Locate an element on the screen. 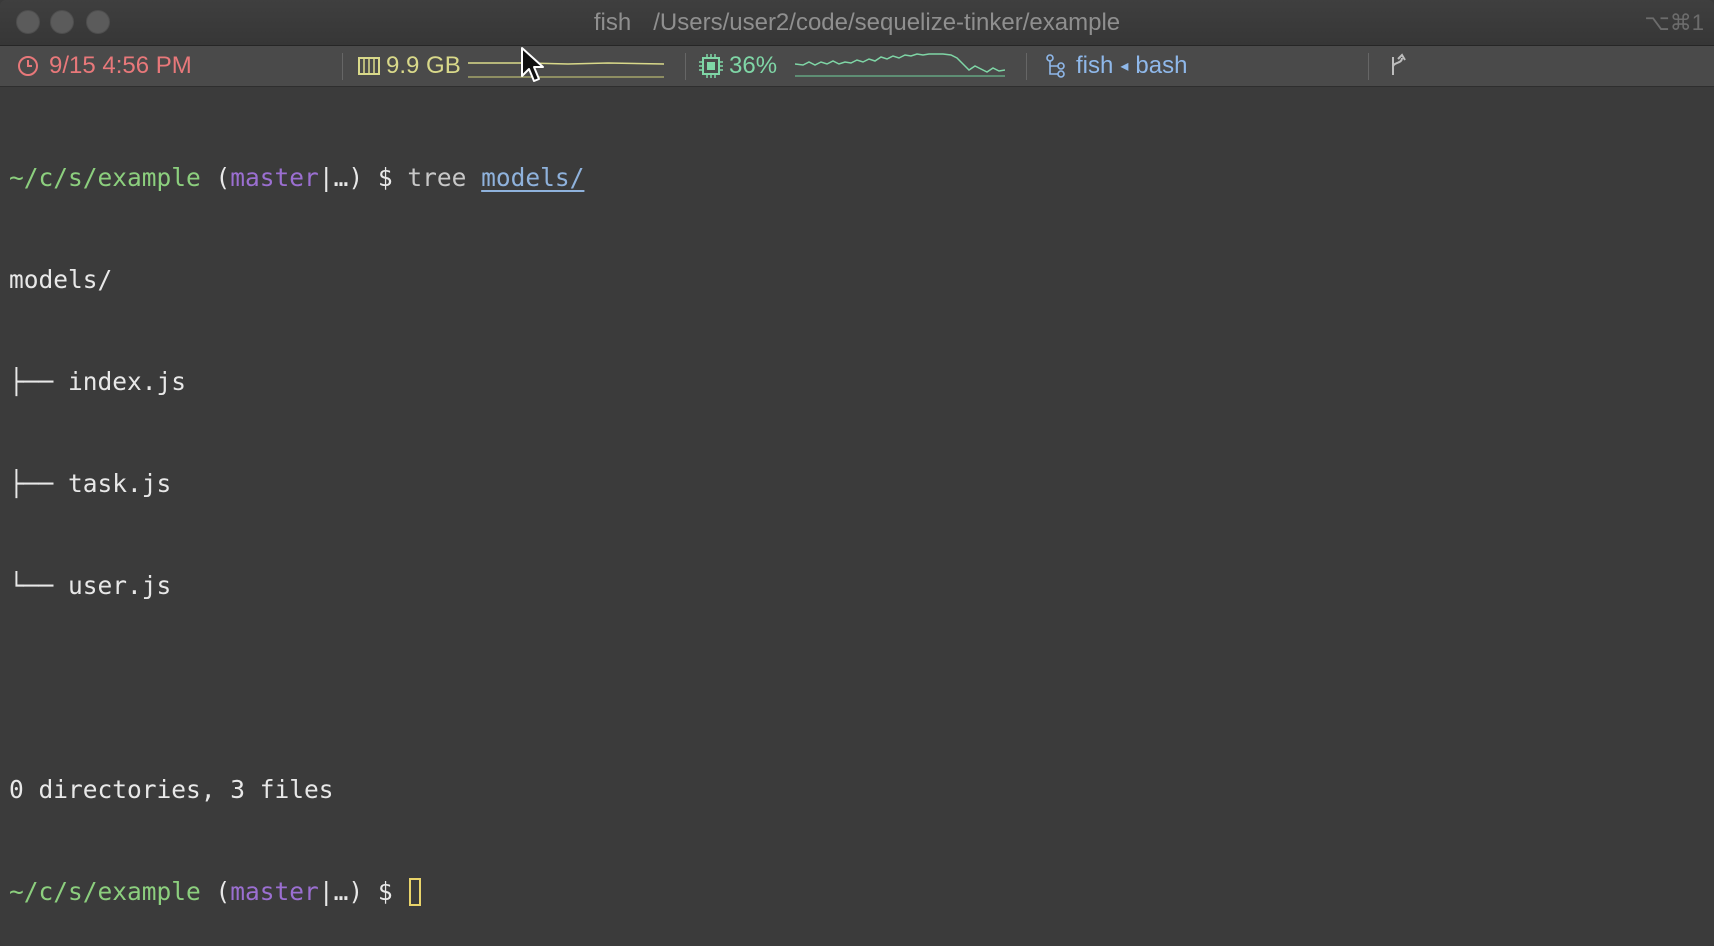  tree-branch: └── is located at coordinates (39, 585).